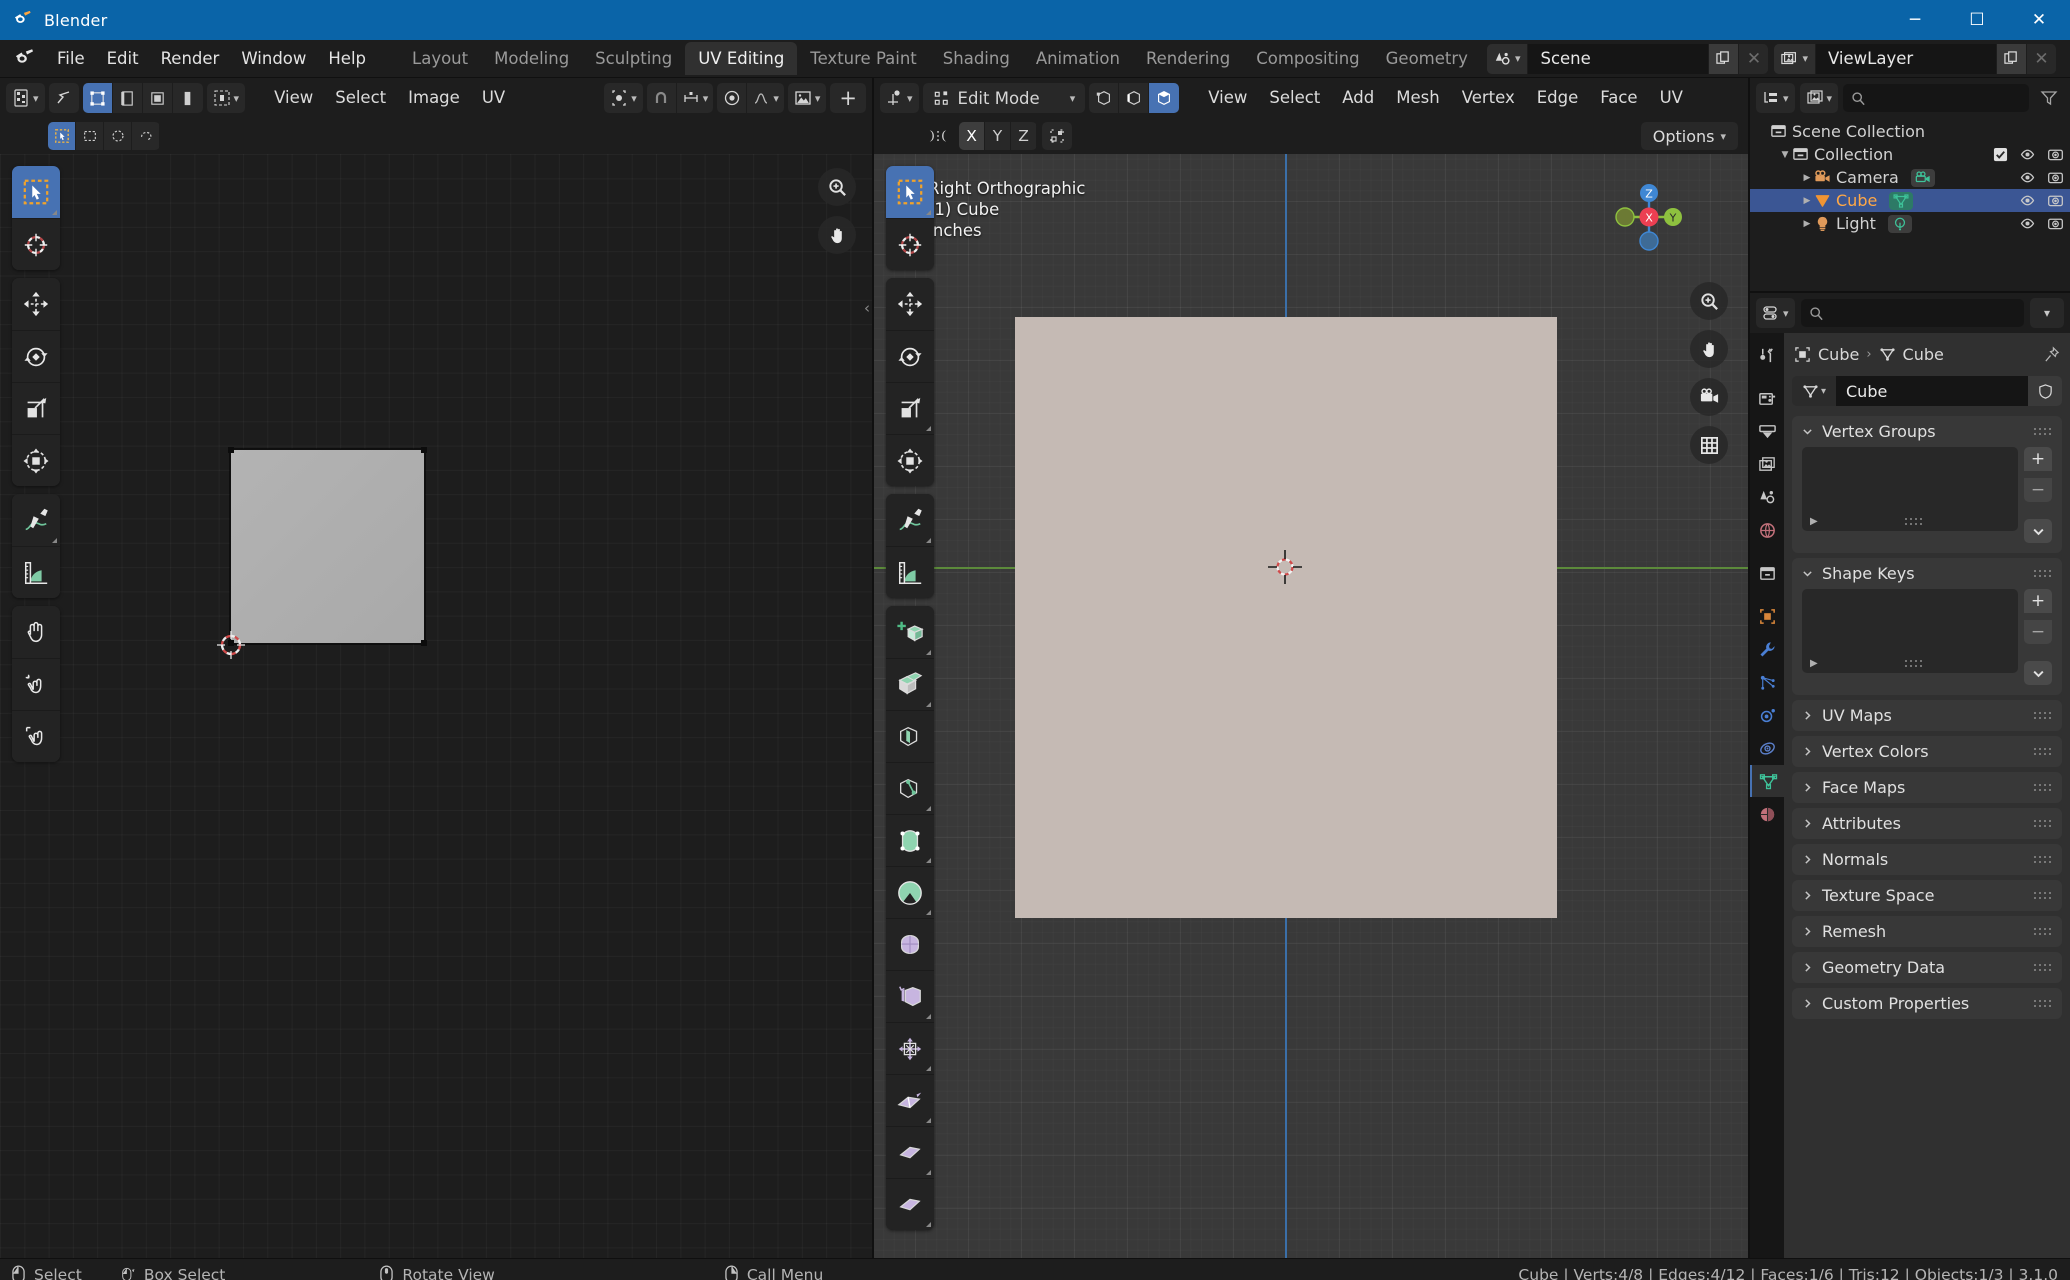 This screenshot has width=2070, height=1280. What do you see at coordinates (1507, 58) in the screenshot?
I see `scene-icon: ▾` at bounding box center [1507, 58].